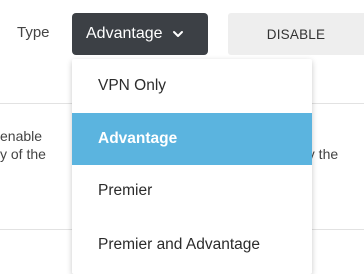  Describe the element at coordinates (23, 154) in the screenshot. I see `description-line2-left: y of the` at that location.